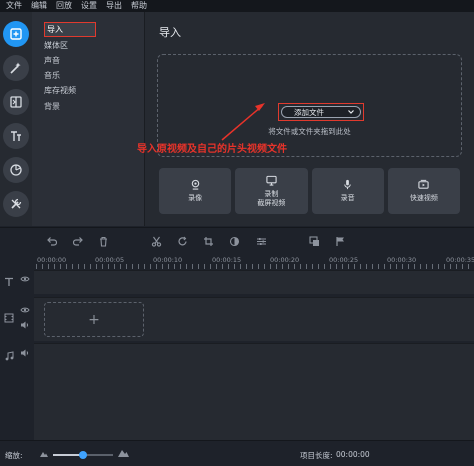 This screenshot has width=474, height=466. I want to click on zoom-slider, so click(83, 455).